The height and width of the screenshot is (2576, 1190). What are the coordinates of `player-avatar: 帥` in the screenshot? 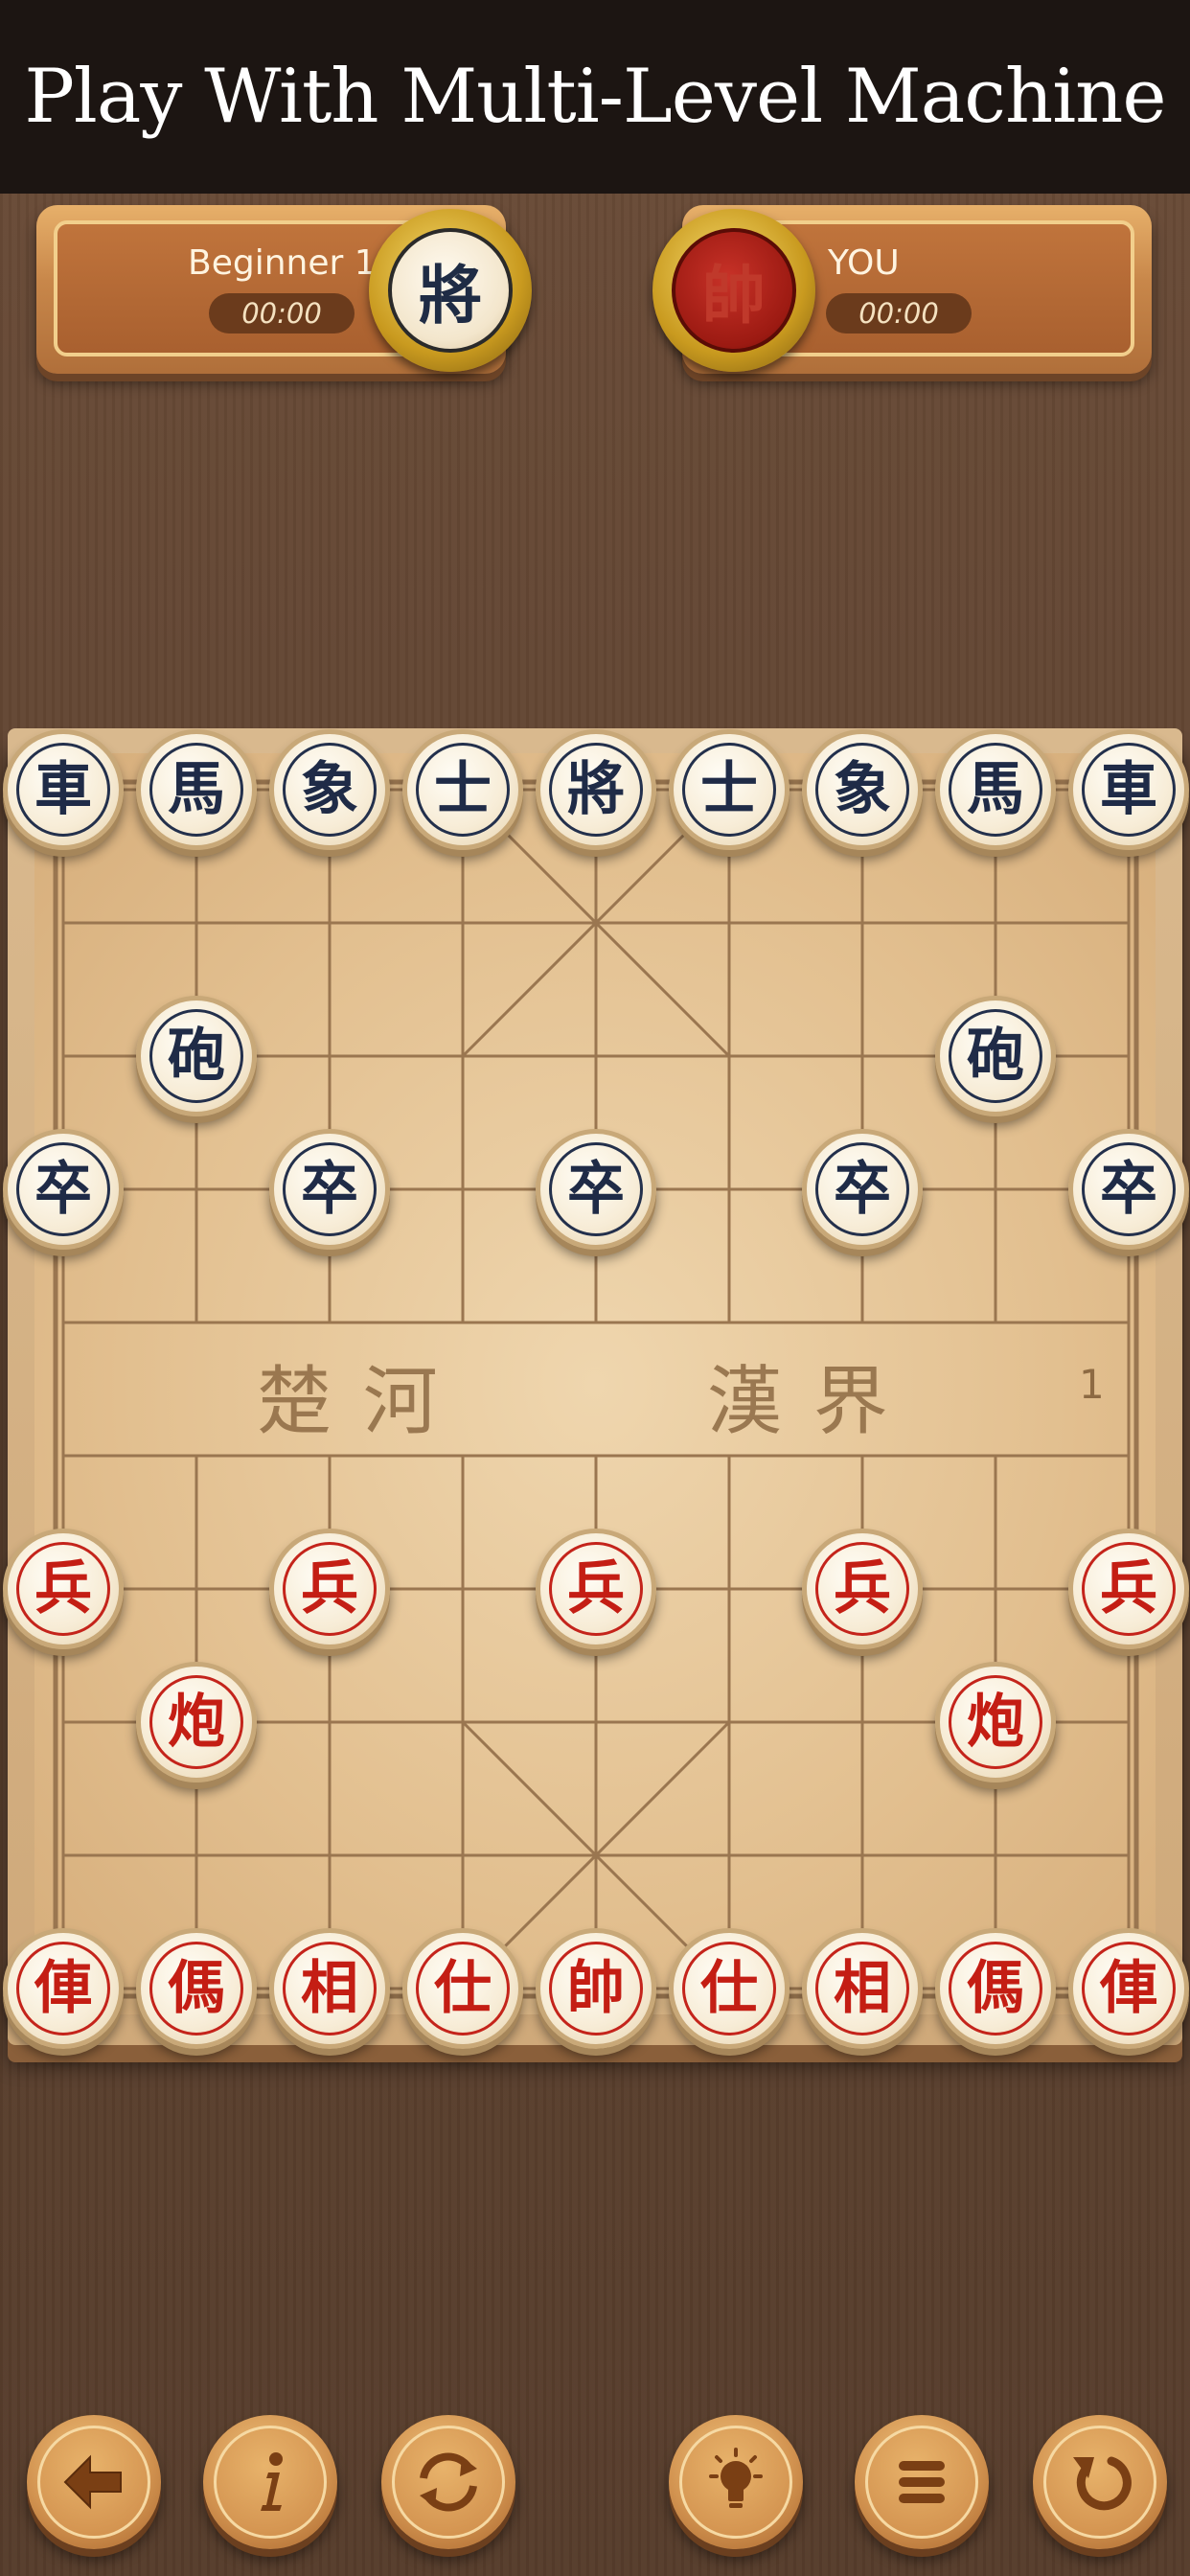 It's located at (733, 290).